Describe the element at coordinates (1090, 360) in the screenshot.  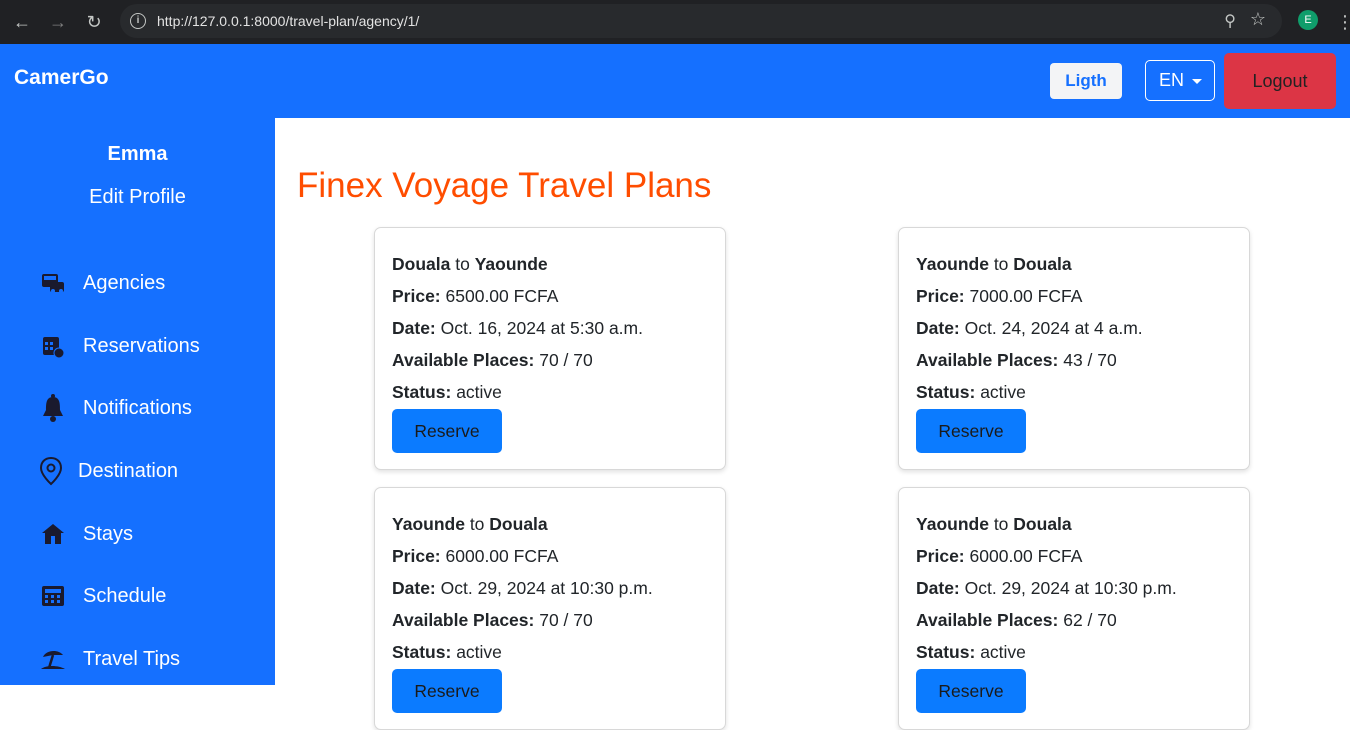
I see `available-value: 43 / 70` at that location.